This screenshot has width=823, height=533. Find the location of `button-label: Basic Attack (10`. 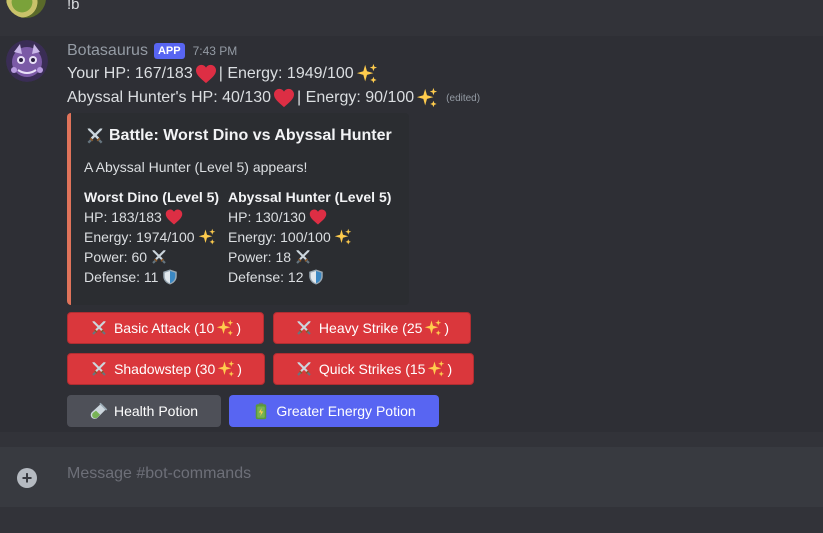

button-label: Basic Attack (10 is located at coordinates (164, 328).